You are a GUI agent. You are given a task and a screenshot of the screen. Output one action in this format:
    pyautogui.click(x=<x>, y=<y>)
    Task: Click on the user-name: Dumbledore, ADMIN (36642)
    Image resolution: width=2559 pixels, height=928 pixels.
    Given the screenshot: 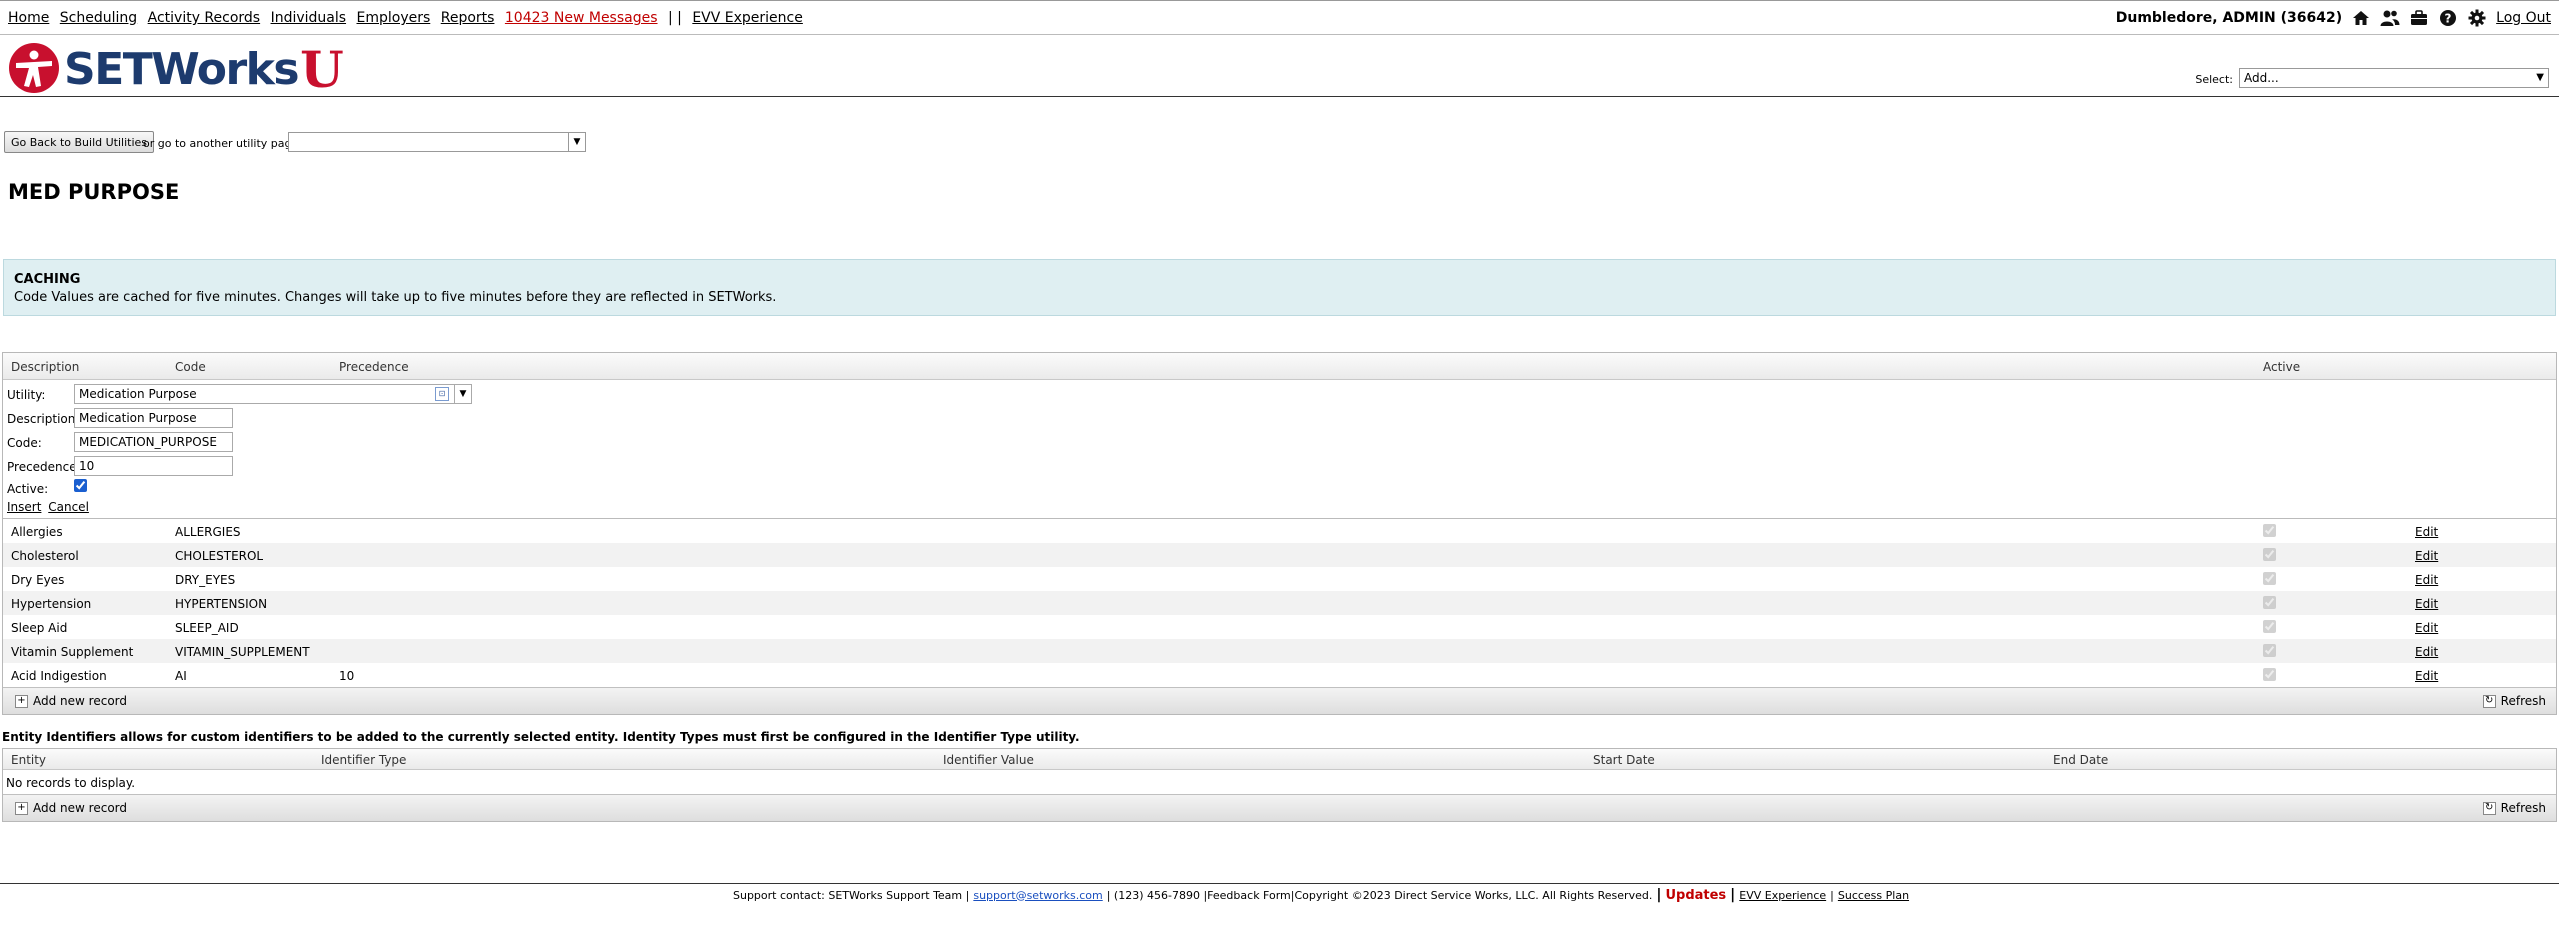 What is the action you would take?
    pyautogui.click(x=2229, y=18)
    